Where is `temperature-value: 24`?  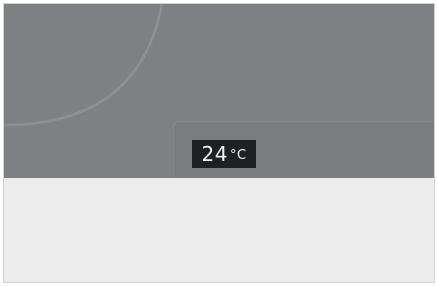 temperature-value: 24 is located at coordinates (214, 154).